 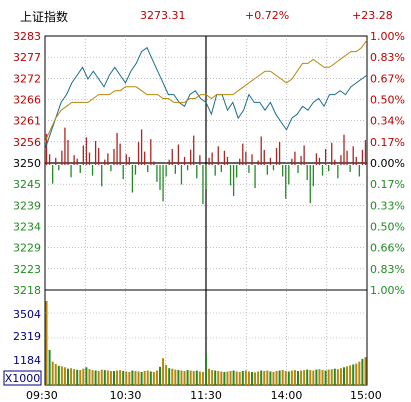 I want to click on price-tick-label: 3283, so click(x=27, y=36).